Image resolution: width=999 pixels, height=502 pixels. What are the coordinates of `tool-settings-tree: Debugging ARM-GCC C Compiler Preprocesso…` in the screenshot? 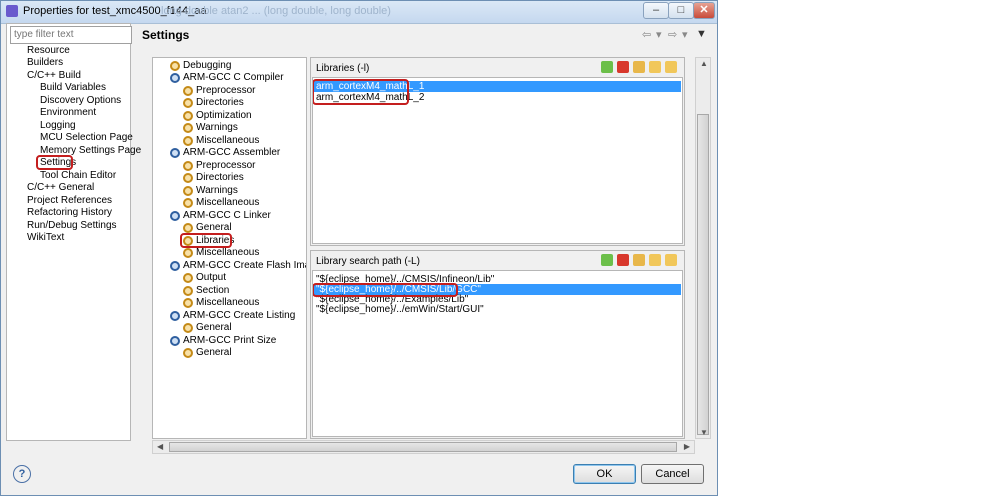 It's located at (229, 248).